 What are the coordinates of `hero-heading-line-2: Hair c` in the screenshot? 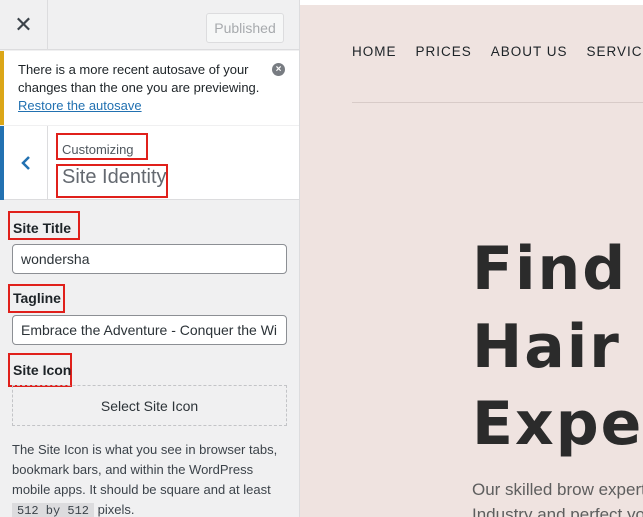 It's located at (557, 347).